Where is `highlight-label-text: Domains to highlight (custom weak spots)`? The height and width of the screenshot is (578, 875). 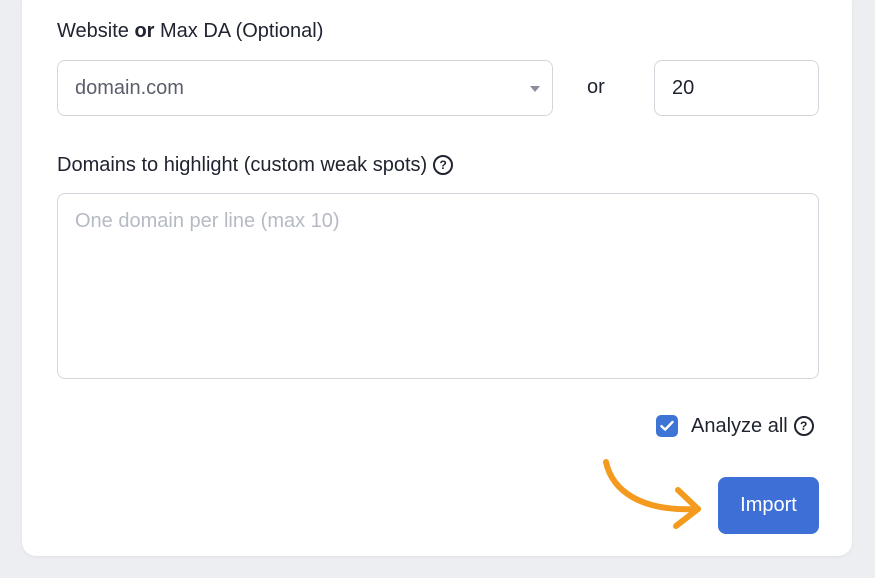 highlight-label-text: Domains to highlight (custom weak spots) is located at coordinates (242, 165).